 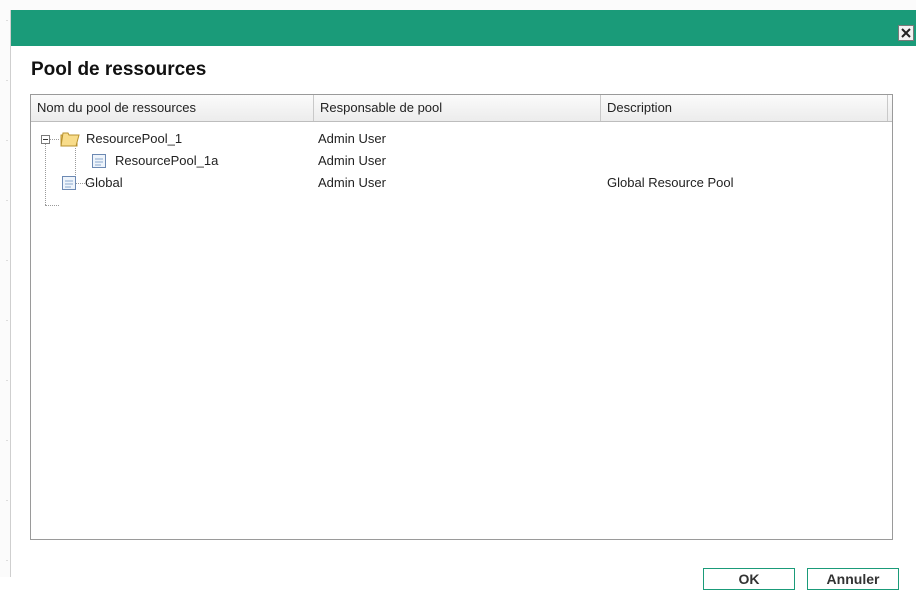 I want to click on table-row: Global Admin User Global Resource Pool, so click(x=461, y=183).